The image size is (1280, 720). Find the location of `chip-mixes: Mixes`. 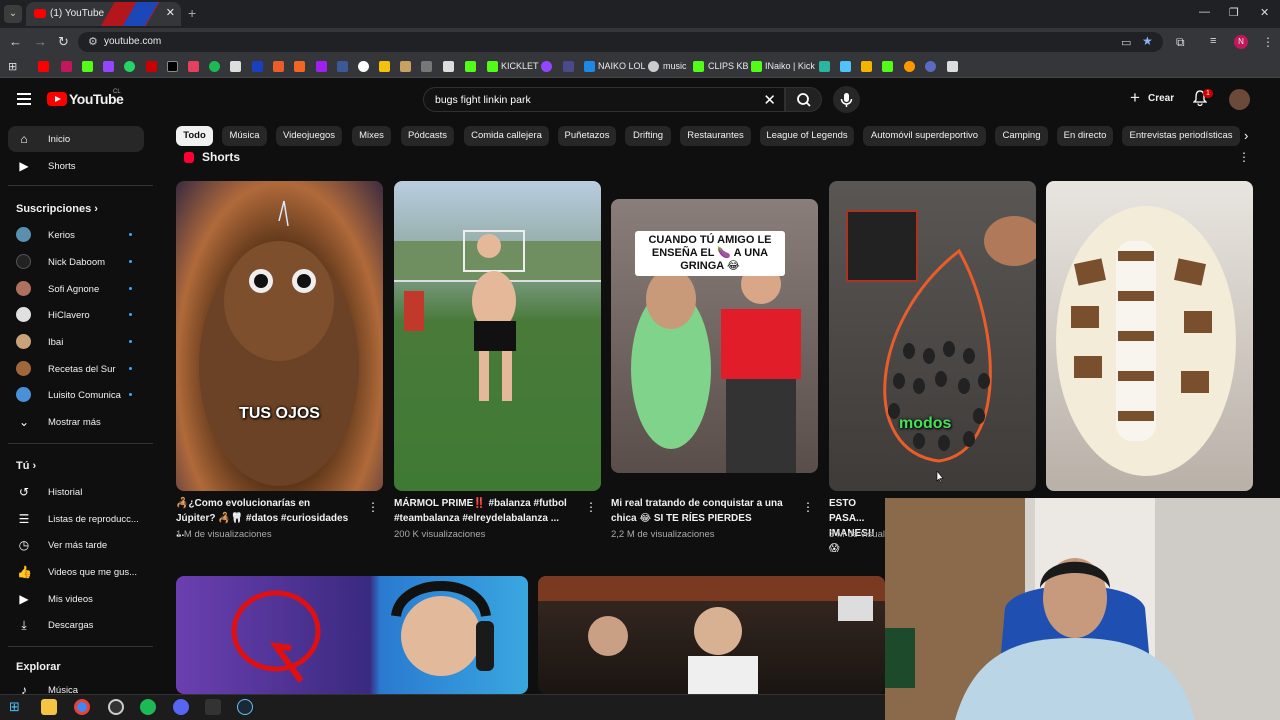

chip-mixes: Mixes is located at coordinates (371, 136).